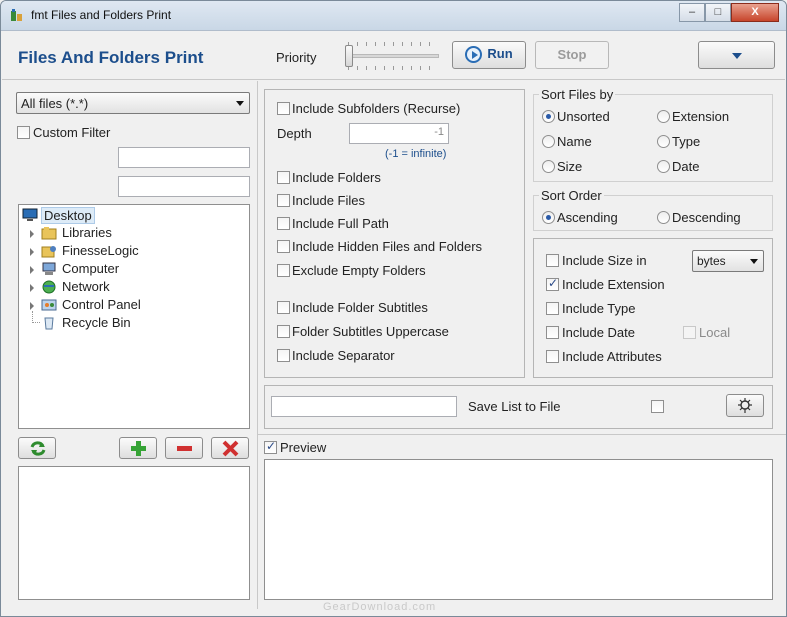 The image size is (787, 617). I want to click on minimize-button: –, so click(692, 12).